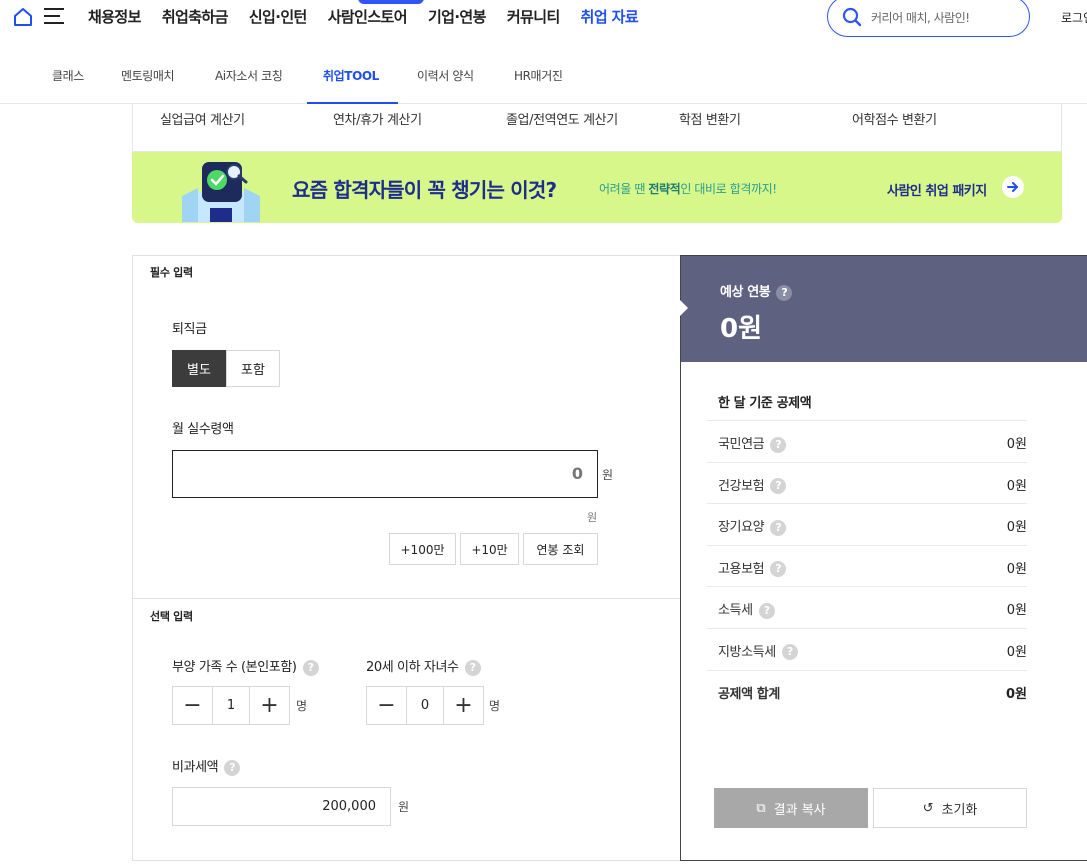  What do you see at coordinates (745, 292) in the screenshot?
I see `expected-salary-label-text: 예상 연봉` at bounding box center [745, 292].